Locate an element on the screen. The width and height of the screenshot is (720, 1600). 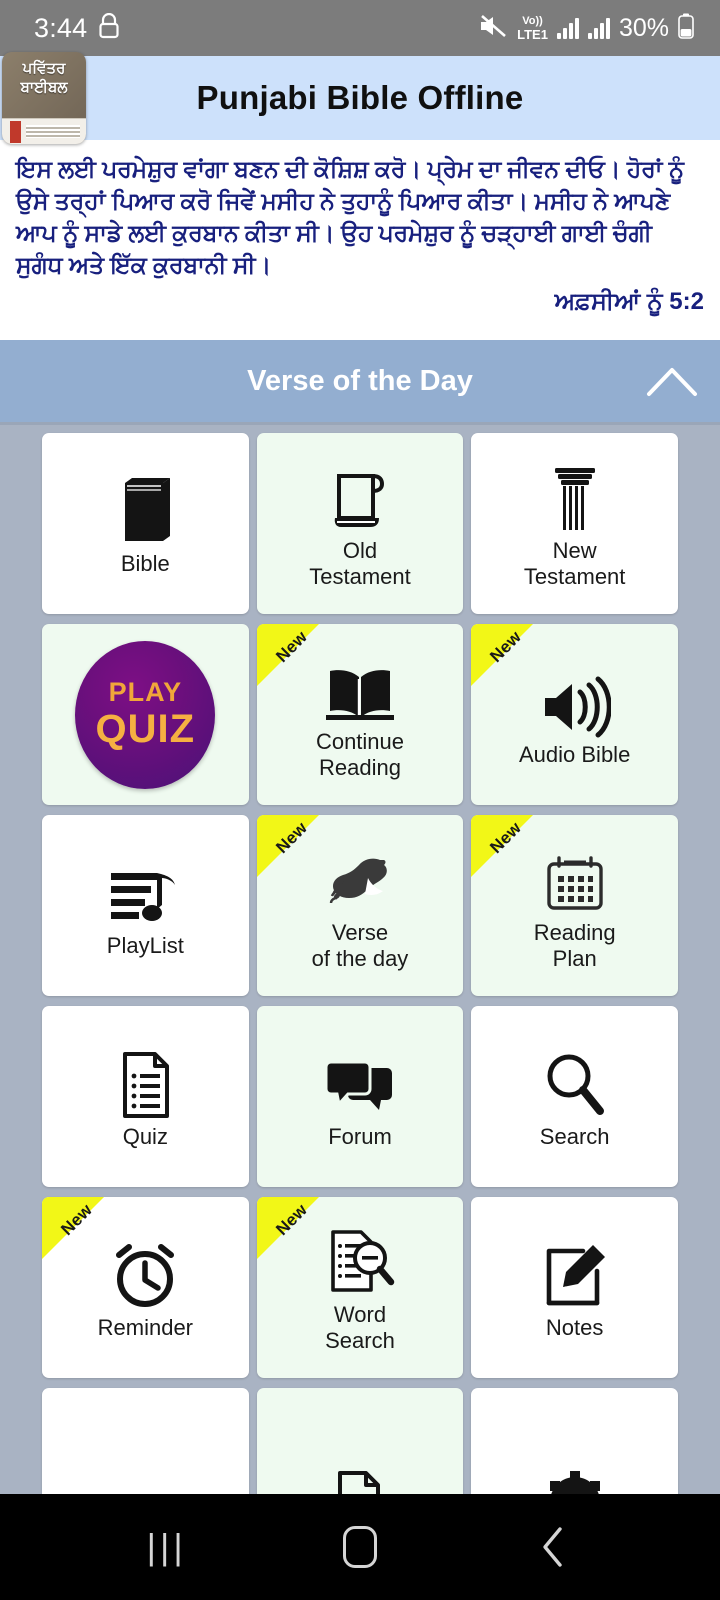
grid-tile-audio-bible: New Audio Bible is located at coordinates (574, 714).